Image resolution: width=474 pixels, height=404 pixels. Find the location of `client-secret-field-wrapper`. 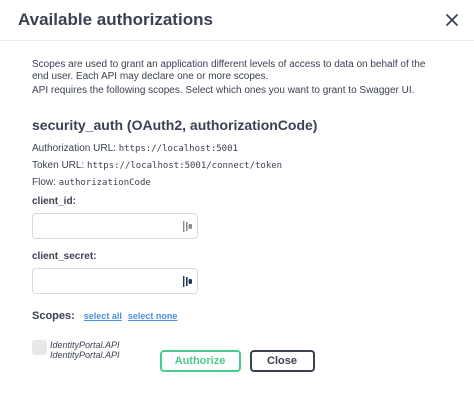

client-secret-field-wrapper is located at coordinates (115, 281).